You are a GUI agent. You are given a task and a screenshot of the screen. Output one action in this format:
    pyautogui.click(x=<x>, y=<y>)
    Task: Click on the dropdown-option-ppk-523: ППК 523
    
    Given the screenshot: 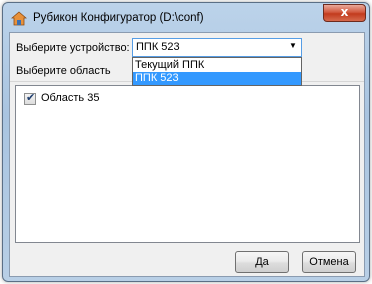 What is the action you would take?
    pyautogui.click(x=217, y=78)
    